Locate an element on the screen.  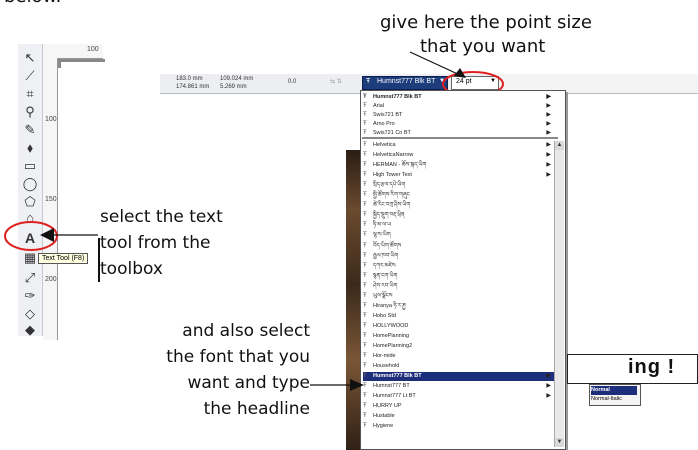
font-list-item: Ŧ དཀར་མཛེས is located at coordinates (459, 266).